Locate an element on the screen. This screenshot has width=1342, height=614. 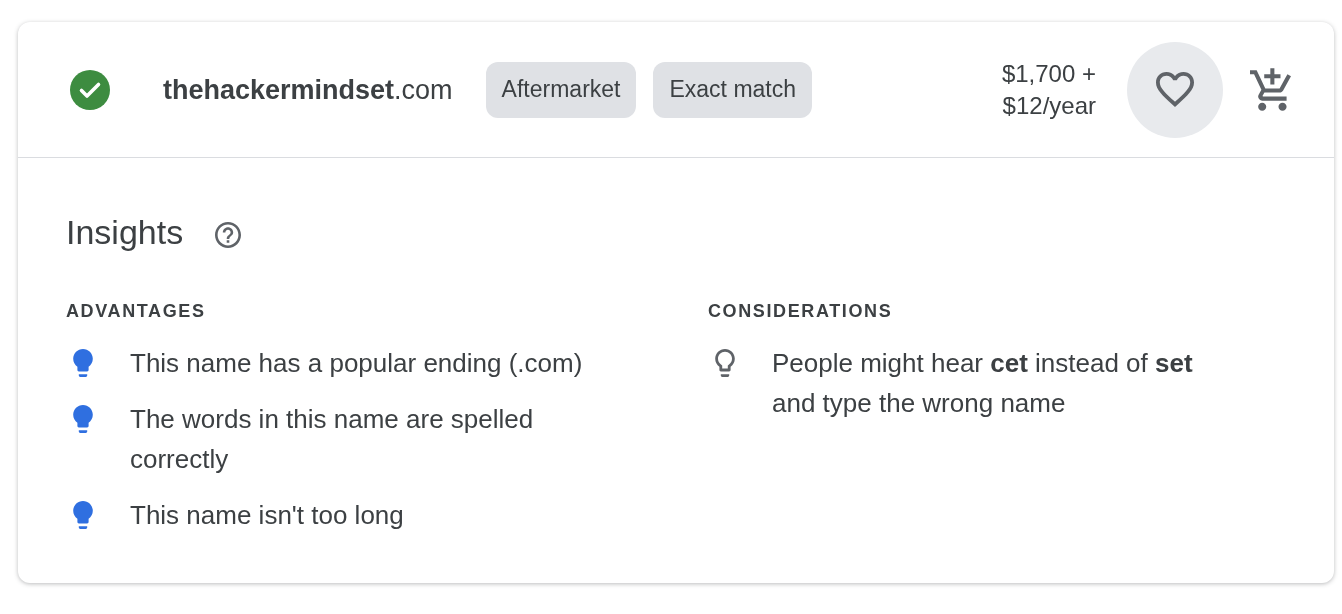
advantage-text: This name isn't too long is located at coordinates (267, 515).